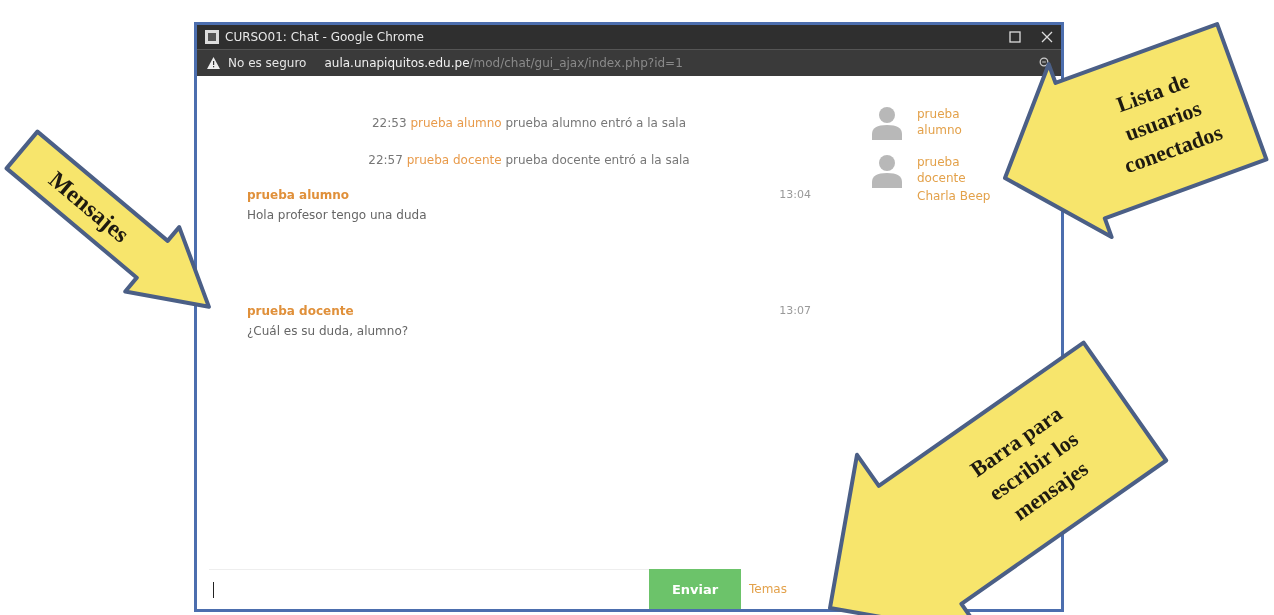  Describe the element at coordinates (213, 63) in the screenshot. I see `warning-icon` at that location.